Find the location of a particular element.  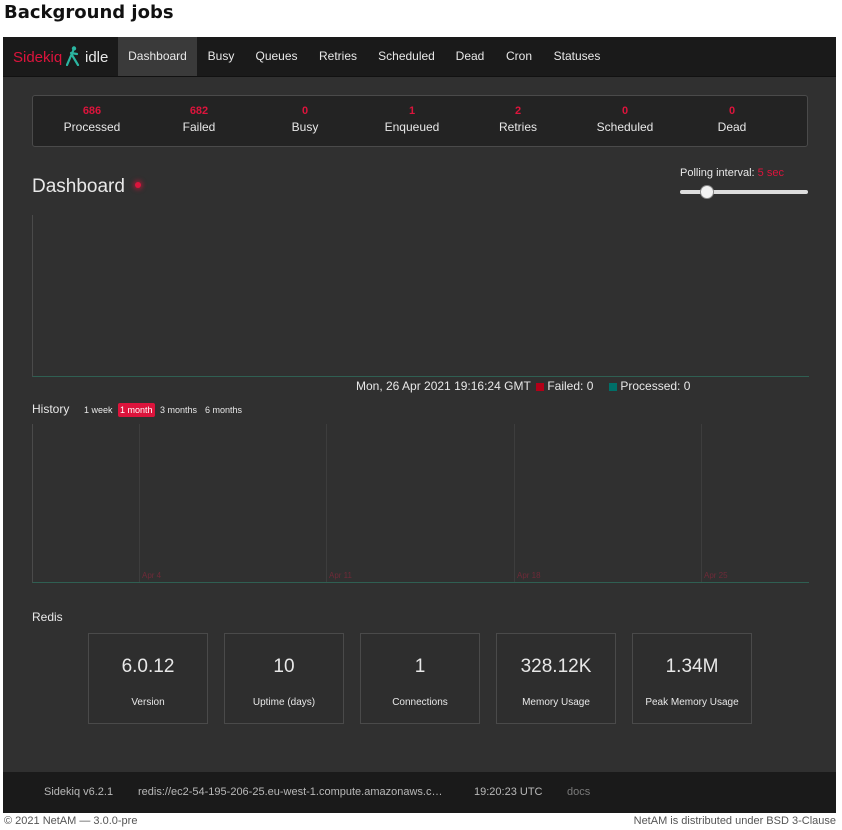

process-status: idle is located at coordinates (97, 57).